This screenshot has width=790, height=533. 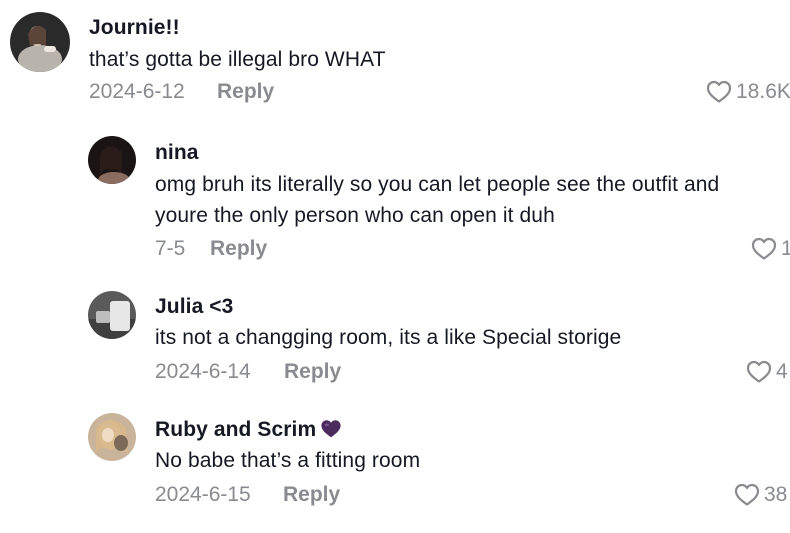 I want to click on comment-text: that’s gotta be illegal bro WHAT, so click(x=237, y=59).